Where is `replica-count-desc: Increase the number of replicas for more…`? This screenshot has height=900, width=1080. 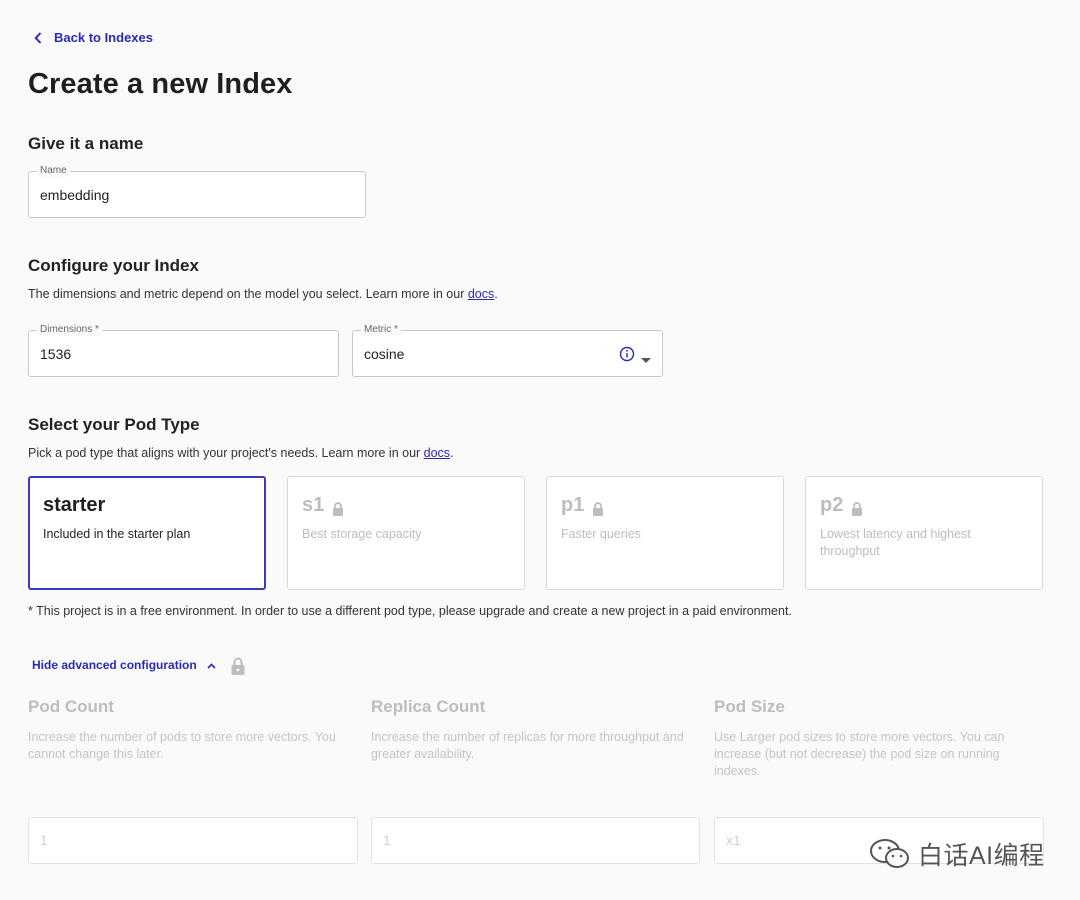 replica-count-desc: Increase the number of replicas for more… is located at coordinates (527, 745).